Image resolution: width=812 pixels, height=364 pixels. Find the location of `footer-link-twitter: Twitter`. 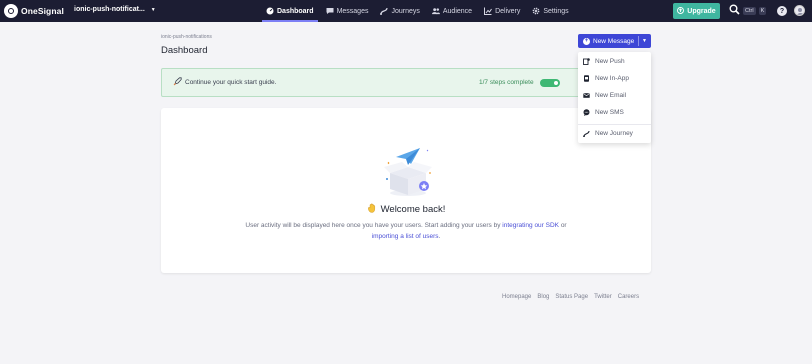

footer-link-twitter: Twitter is located at coordinates (603, 297).